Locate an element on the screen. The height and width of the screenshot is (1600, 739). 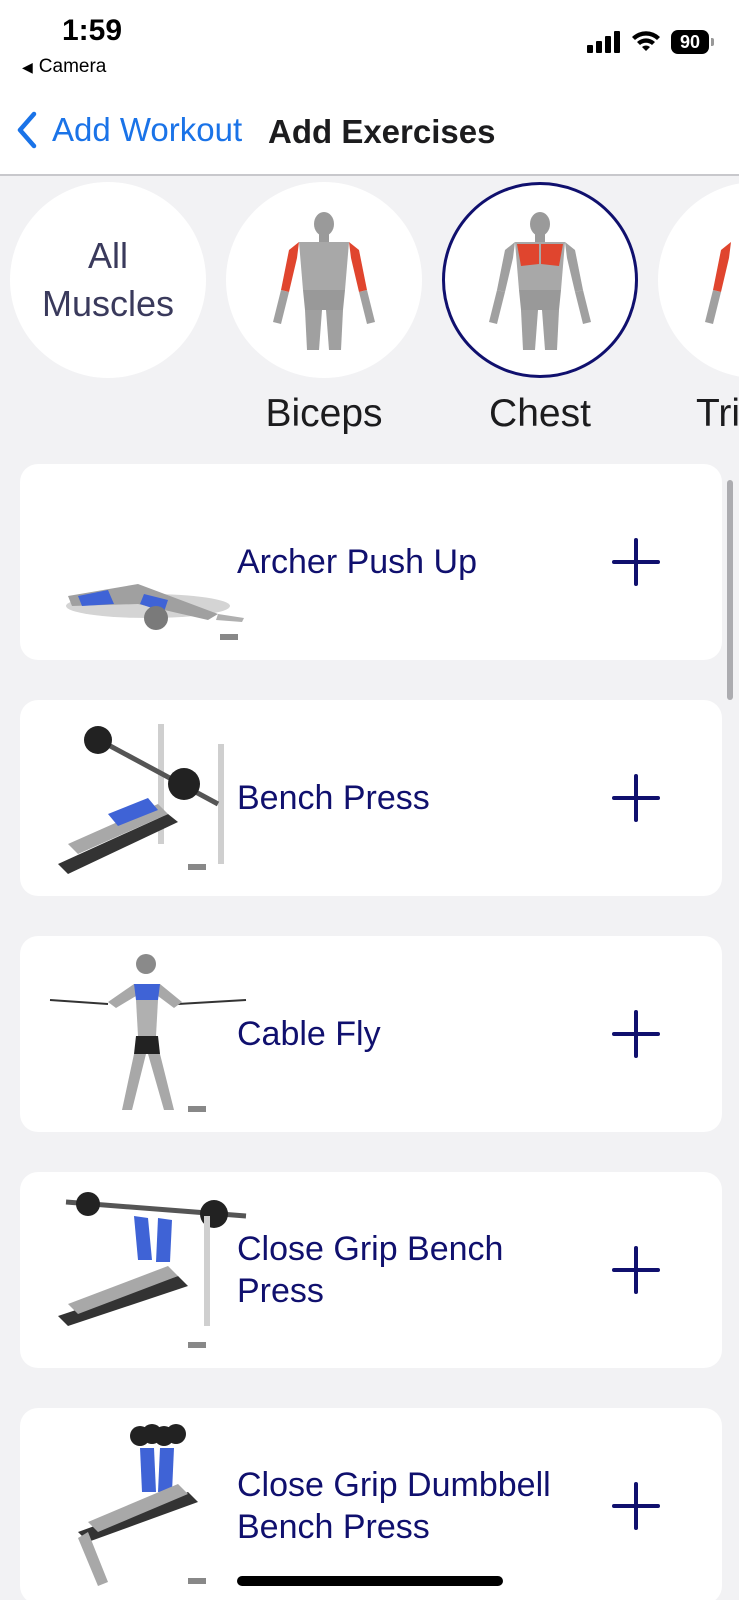
status-bar: 1:59 ◀ Camera 90 is located at coordinates (369, 45).